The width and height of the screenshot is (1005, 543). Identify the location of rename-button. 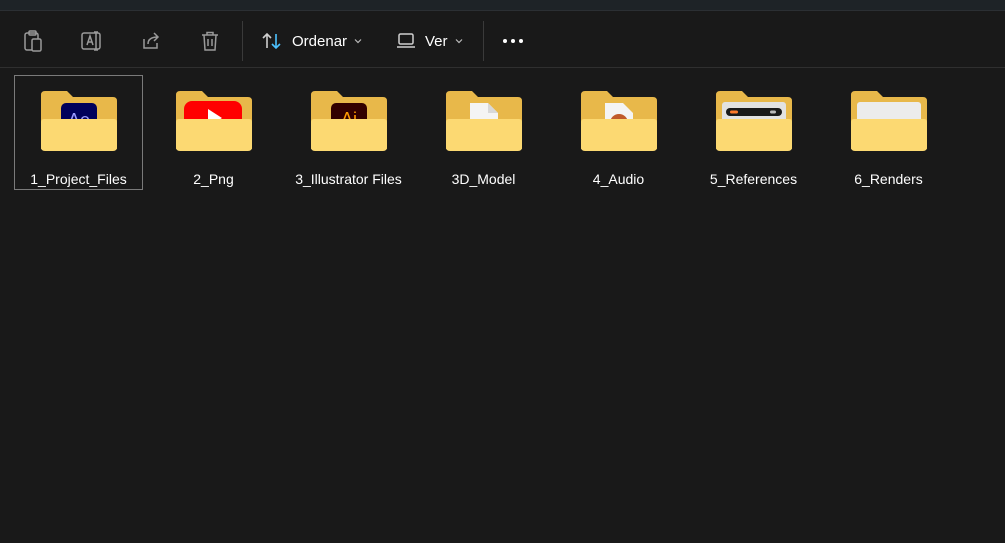
(92, 41).